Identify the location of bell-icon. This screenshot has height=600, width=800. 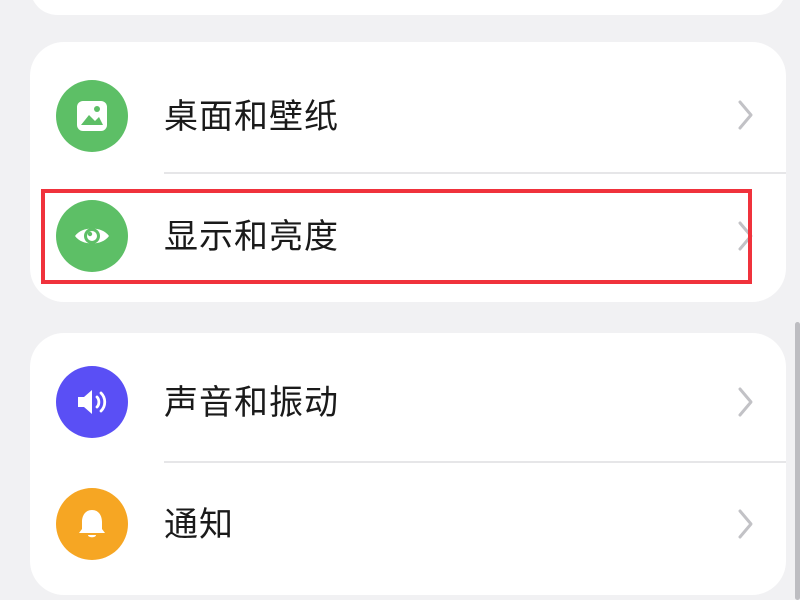
(92, 524).